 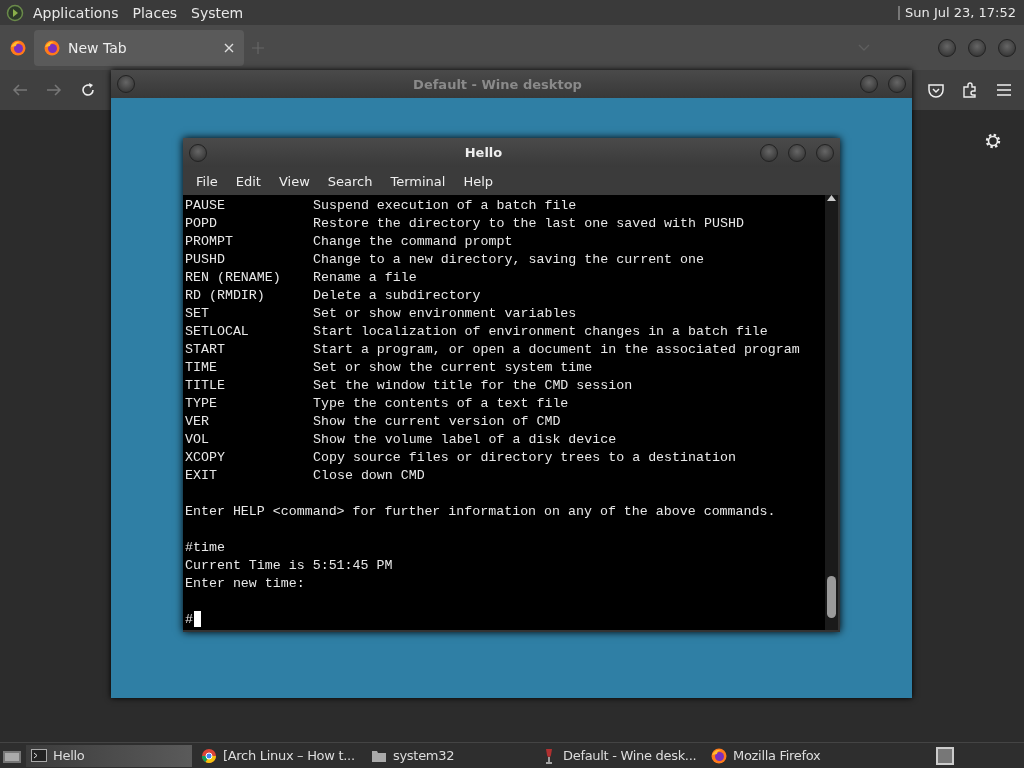 What do you see at coordinates (497, 84) in the screenshot?
I see `window-title: Default - Wine desktop` at bounding box center [497, 84].